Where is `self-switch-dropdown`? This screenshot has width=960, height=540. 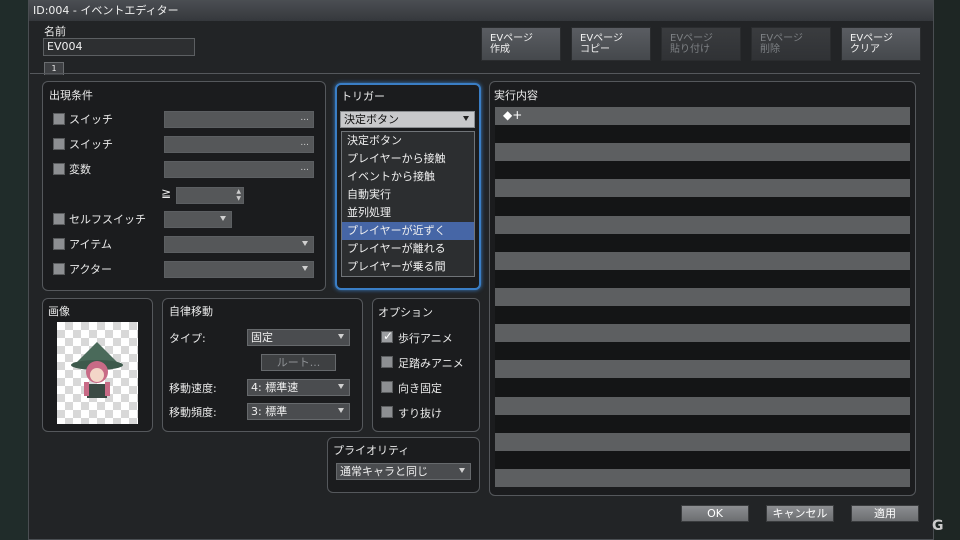
self-switch-dropdown is located at coordinates (198, 219).